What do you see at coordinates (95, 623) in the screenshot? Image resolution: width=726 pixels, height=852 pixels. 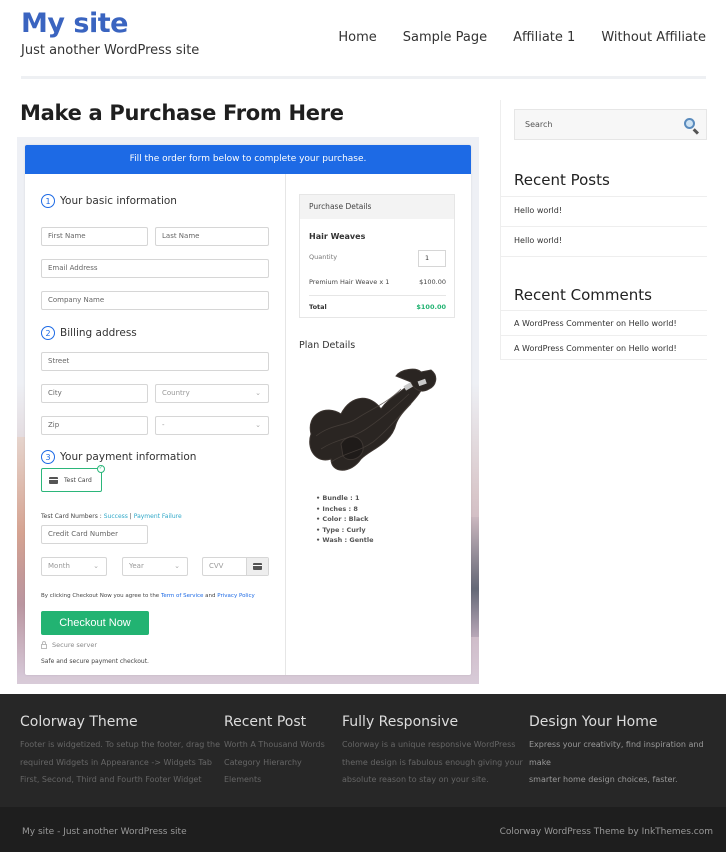 I see `checkout-now-button: Checkout Now` at bounding box center [95, 623].